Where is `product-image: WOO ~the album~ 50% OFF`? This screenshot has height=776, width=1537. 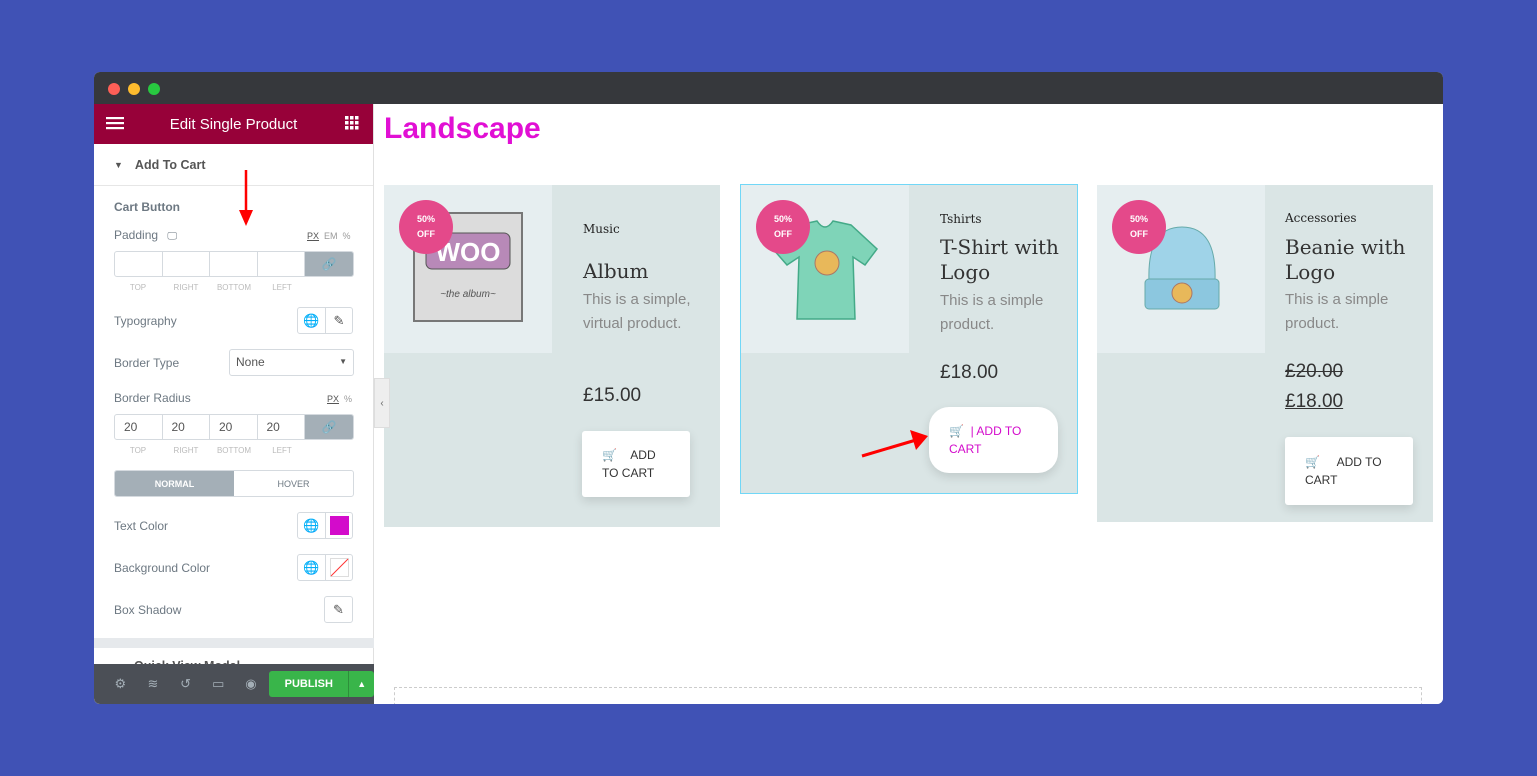 product-image: WOO ~the album~ 50% OFF is located at coordinates (468, 269).